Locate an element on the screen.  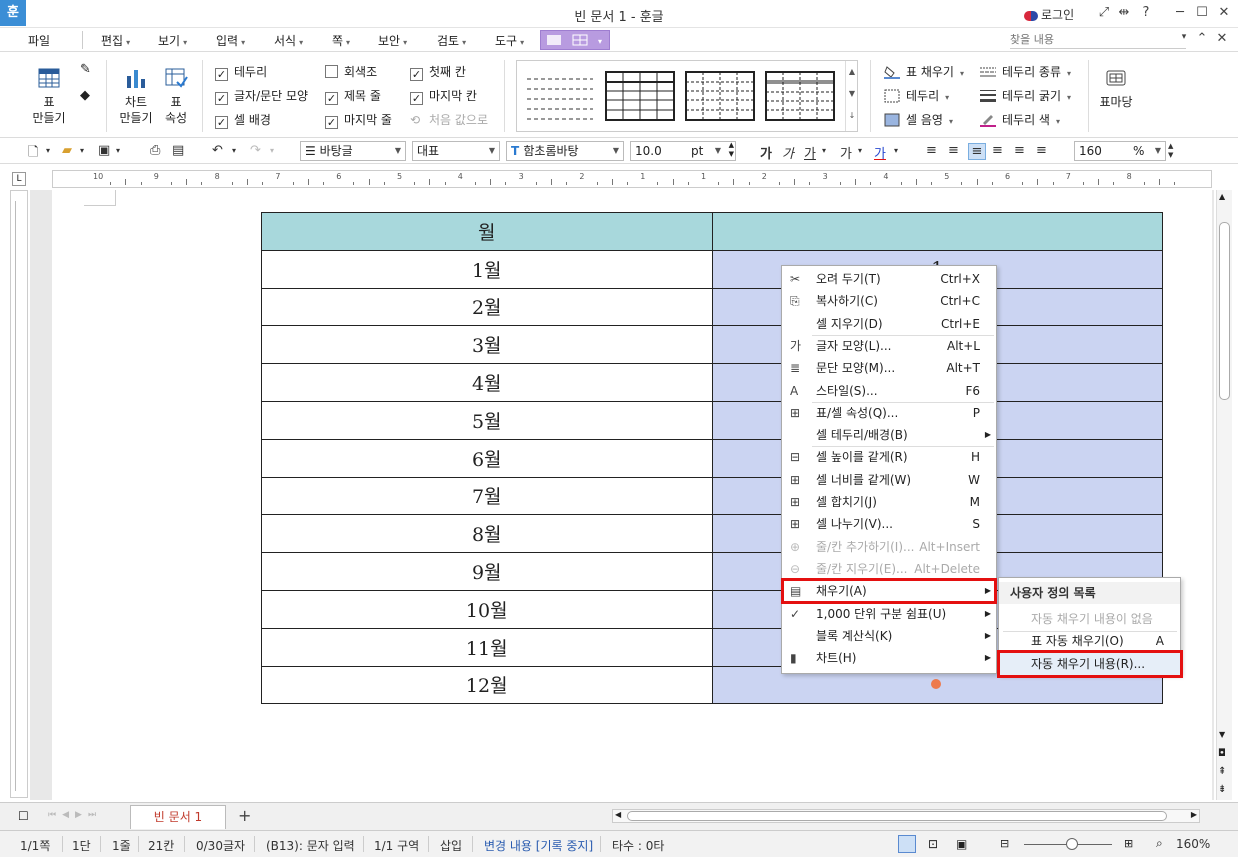
spinner-icon: ▲ ▼ is located at coordinates (731, 150).